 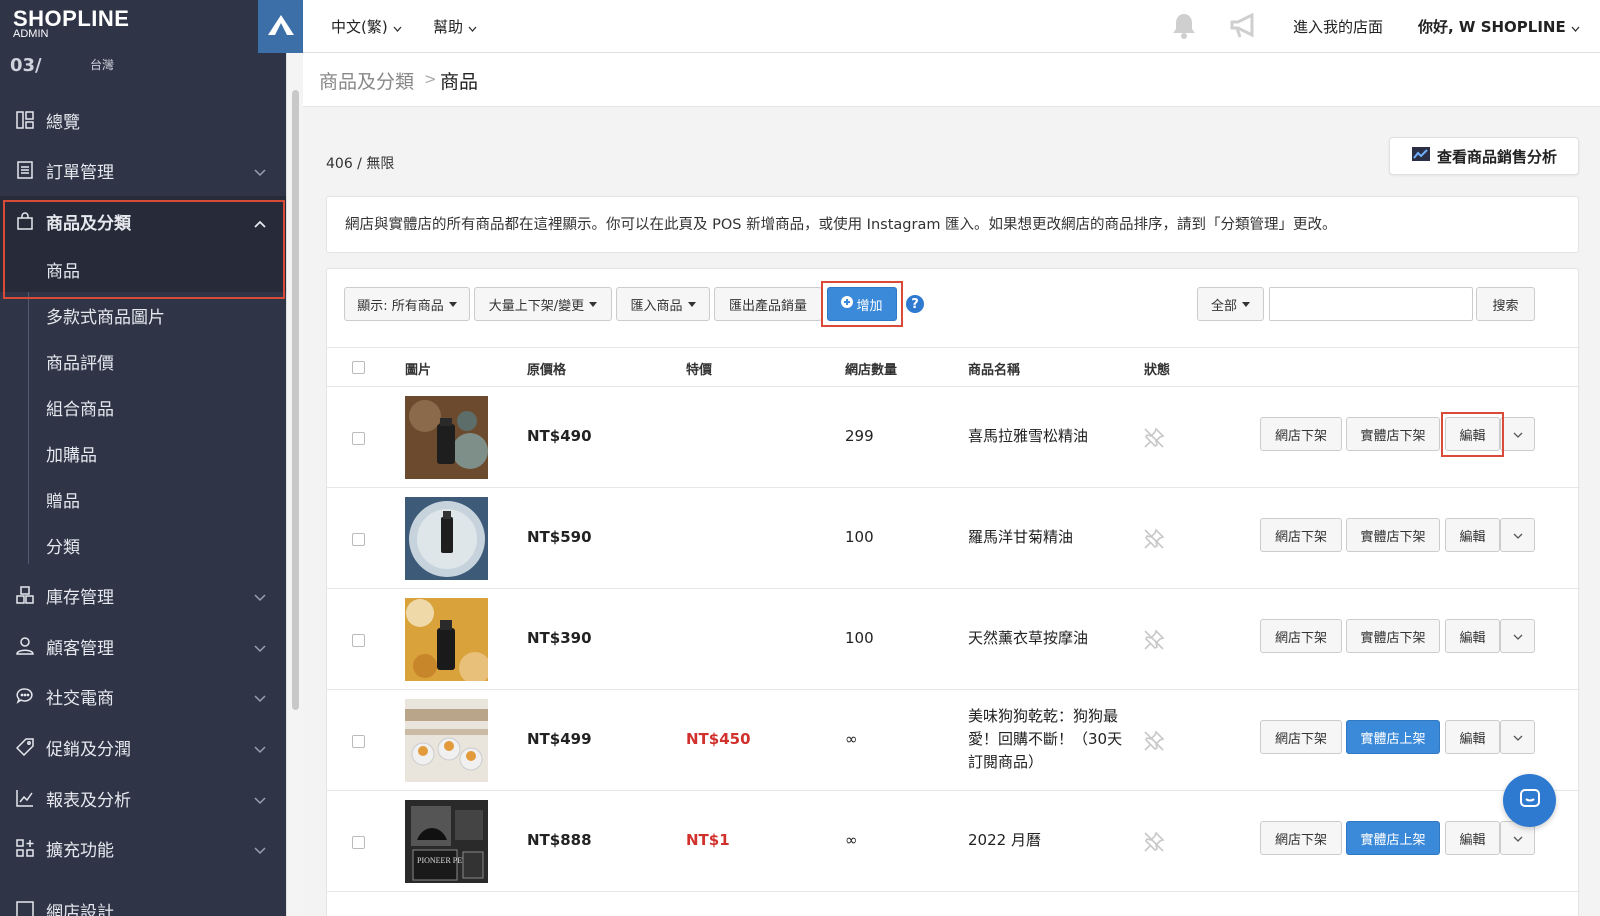 What do you see at coordinates (559, 436) in the screenshot?
I see `original-price: NT$490` at bounding box center [559, 436].